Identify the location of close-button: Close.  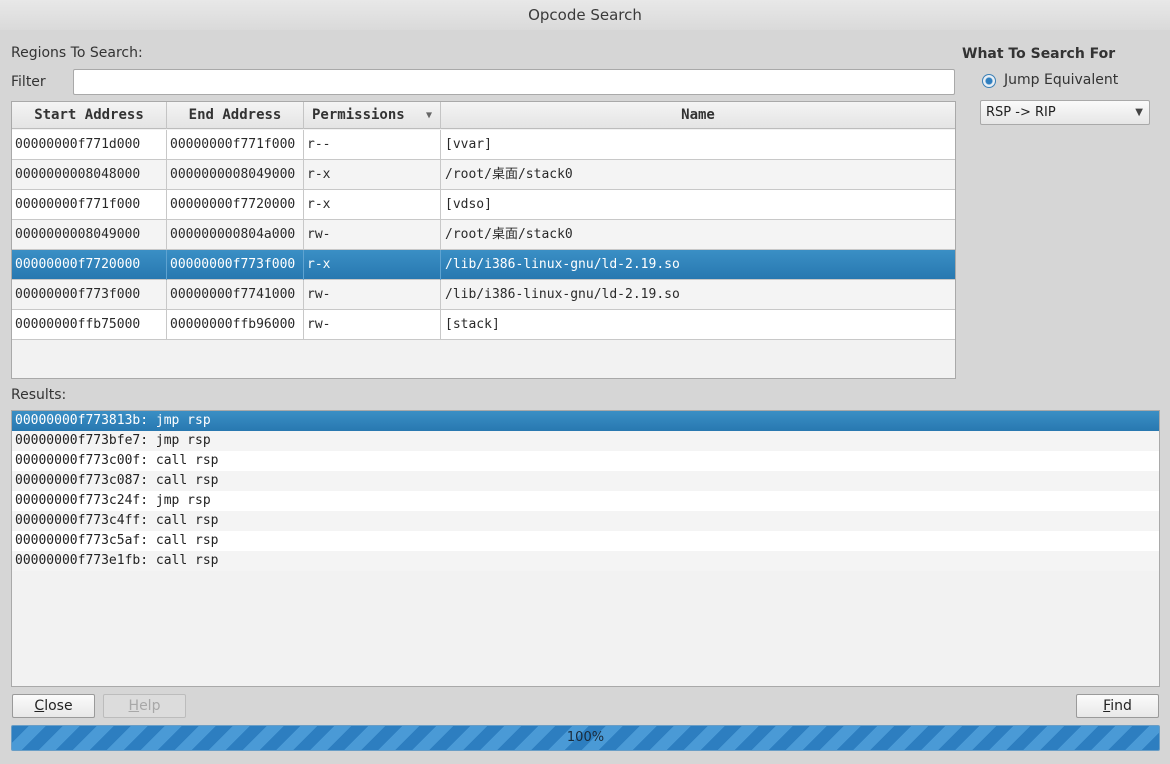
(53, 706).